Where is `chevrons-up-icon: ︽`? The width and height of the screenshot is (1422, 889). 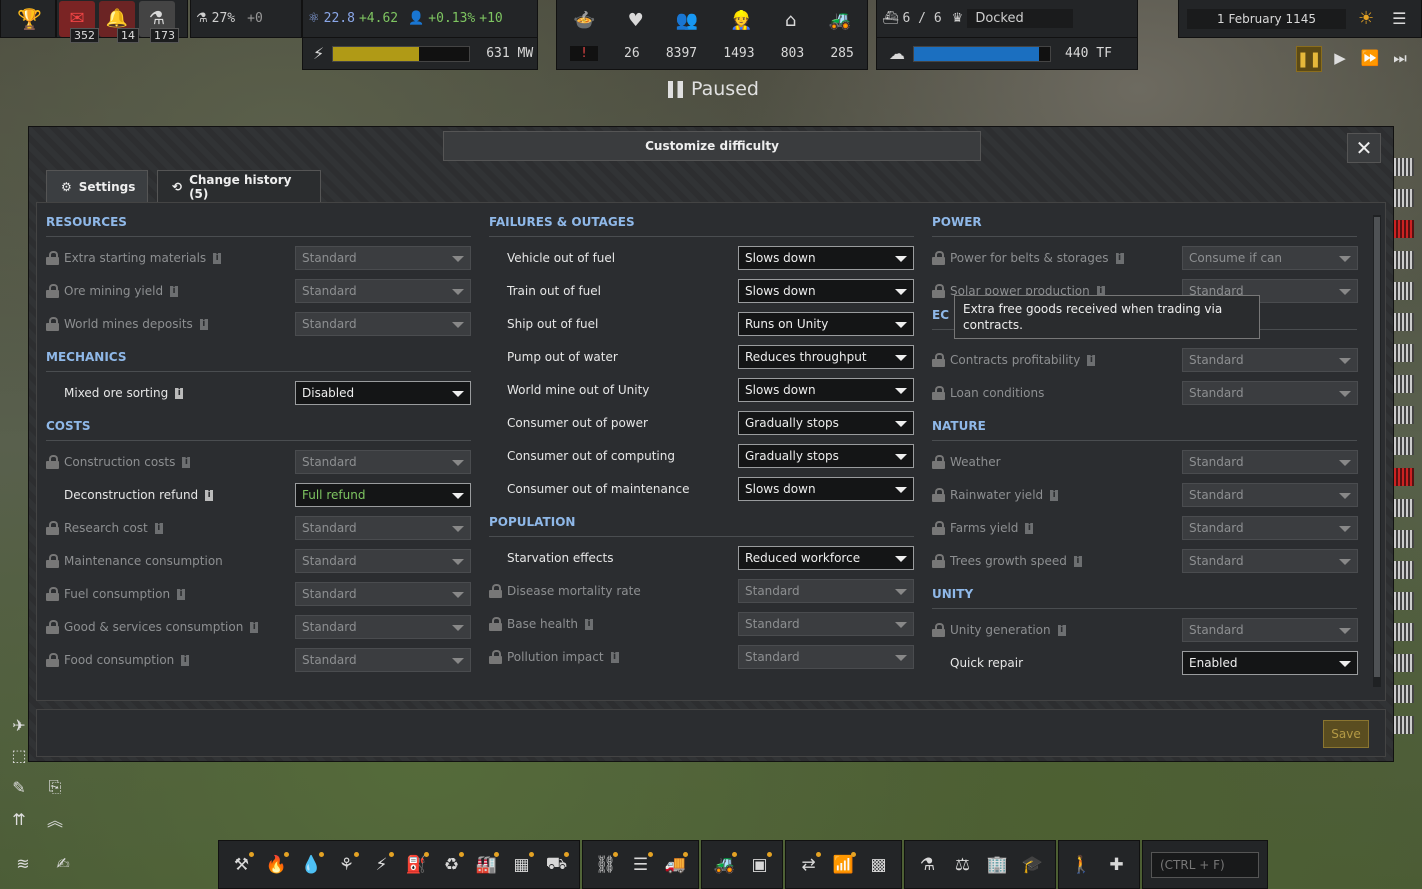
chevrons-up-icon: ︽ is located at coordinates (55, 819).